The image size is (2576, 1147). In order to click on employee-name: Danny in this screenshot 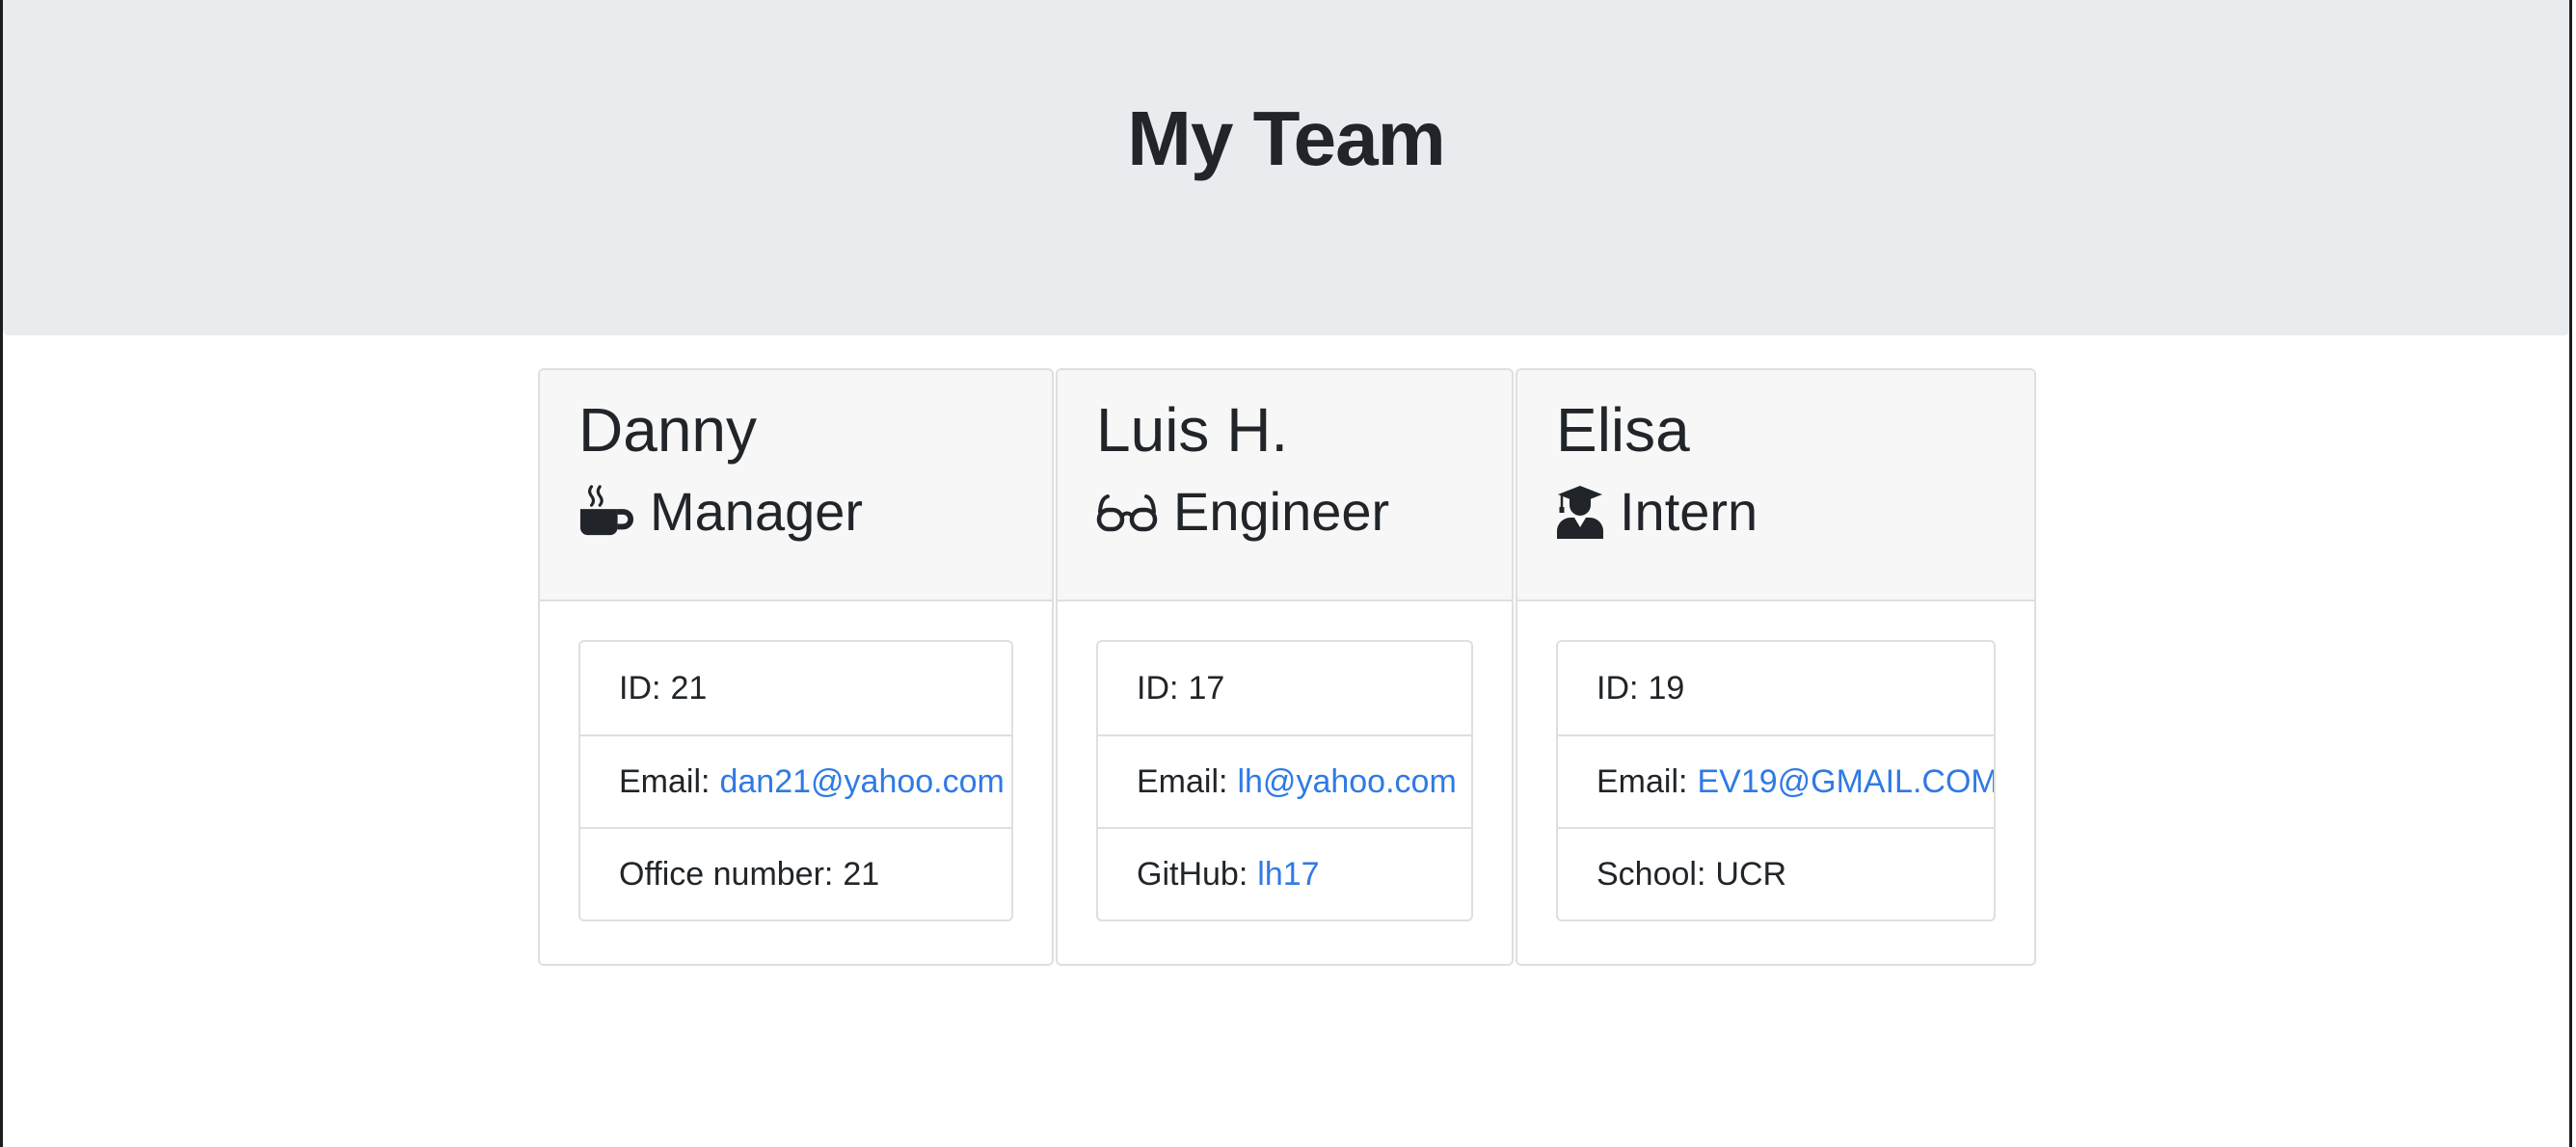, I will do `click(668, 430)`.